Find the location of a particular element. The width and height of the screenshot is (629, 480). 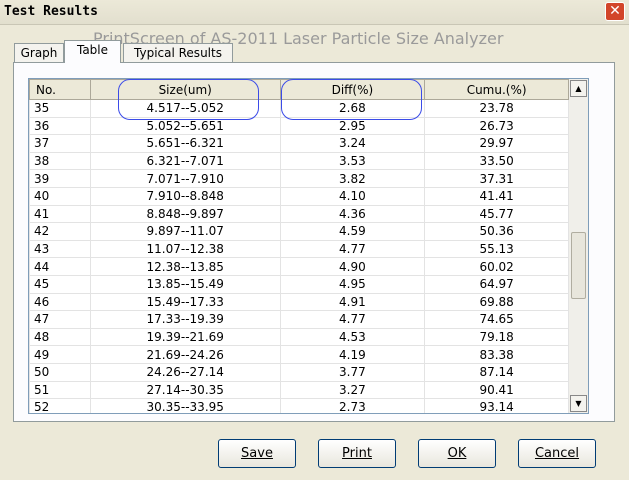

cell-cumu: 93.14 is located at coordinates (496, 405).